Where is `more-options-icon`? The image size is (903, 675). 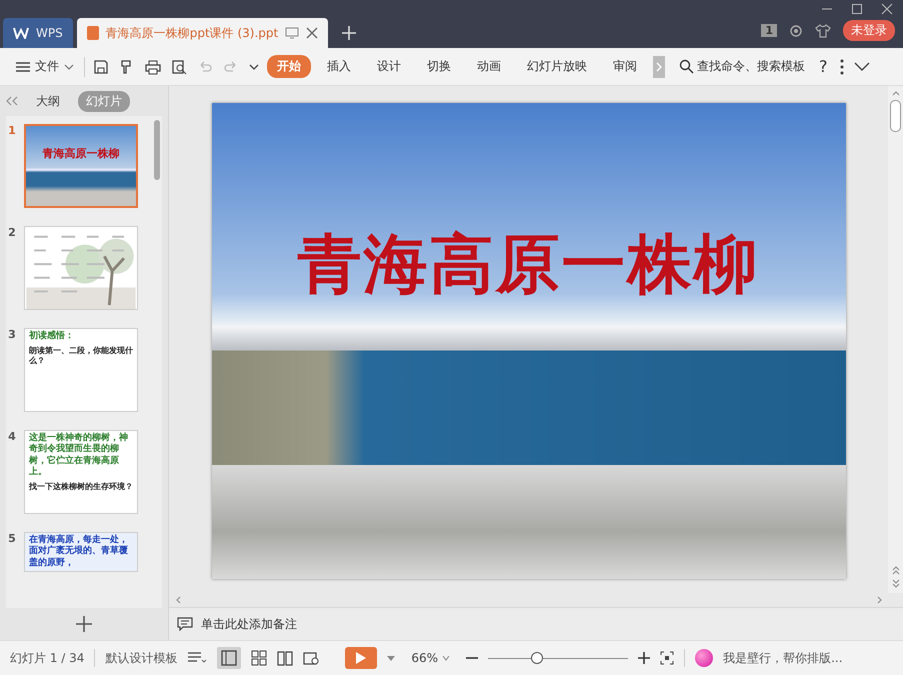 more-options-icon is located at coordinates (842, 66).